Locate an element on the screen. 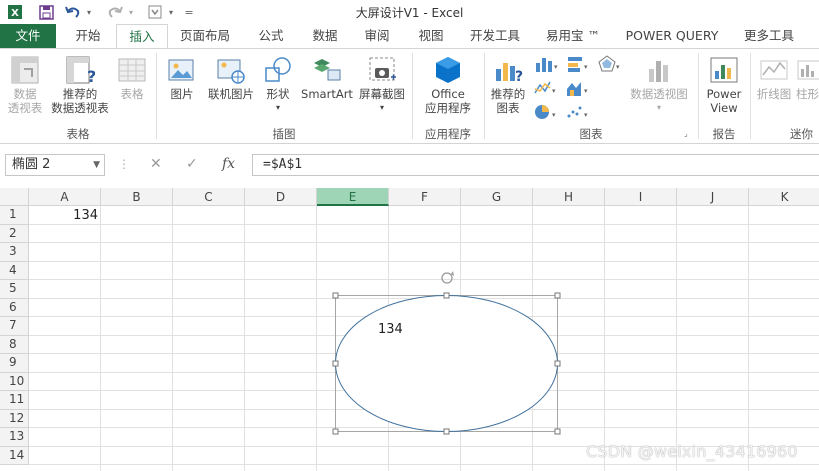  enter-icon: ✓ is located at coordinates (192, 164).